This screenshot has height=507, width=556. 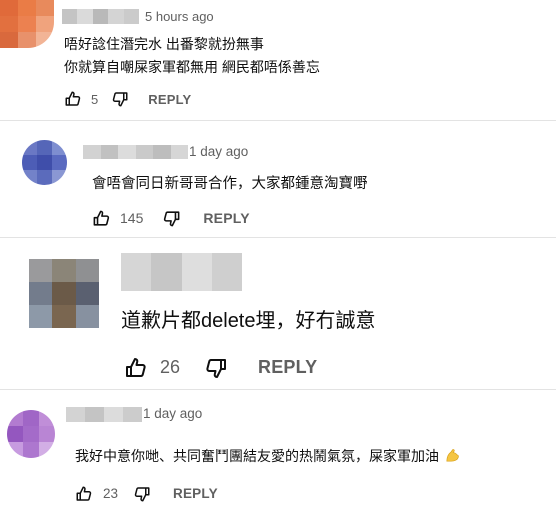 I want to click on like-count: 23, so click(x=111, y=493).